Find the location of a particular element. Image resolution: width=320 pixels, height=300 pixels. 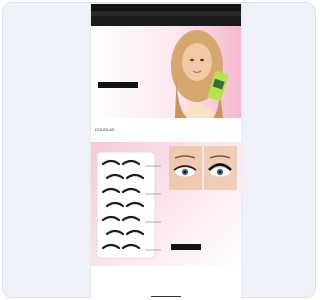

brand-logo: DOUGLAS is located at coordinates (105, 129).